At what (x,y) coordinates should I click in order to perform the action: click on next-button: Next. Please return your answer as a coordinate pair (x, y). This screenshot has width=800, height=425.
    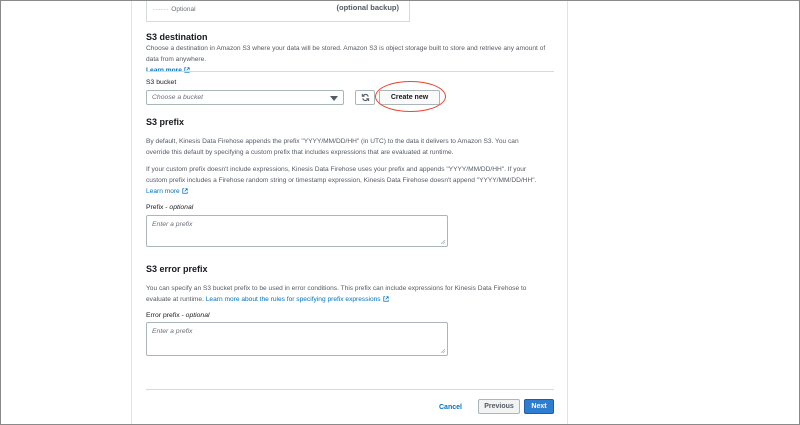
    Looking at the image, I should click on (539, 406).